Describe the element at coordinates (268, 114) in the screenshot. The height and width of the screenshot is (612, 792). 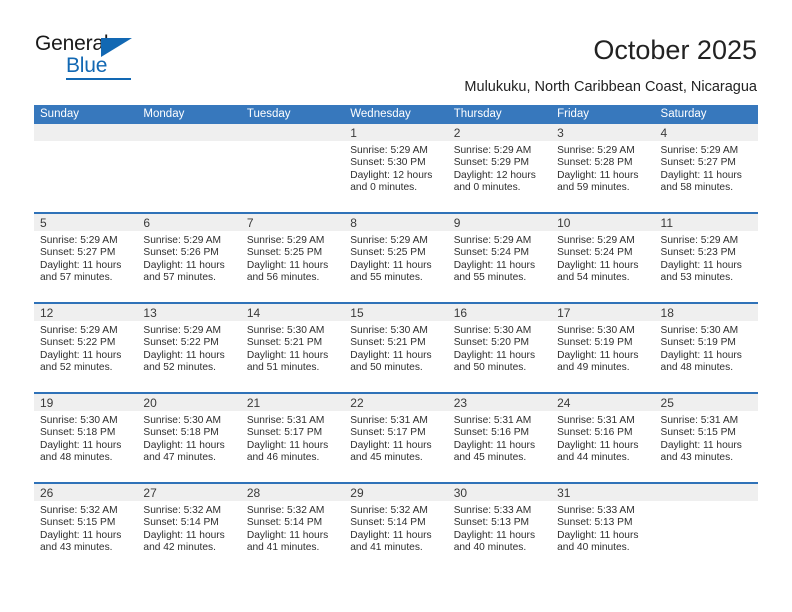
I see `weekday-header-tuesday: Tuesday` at that location.